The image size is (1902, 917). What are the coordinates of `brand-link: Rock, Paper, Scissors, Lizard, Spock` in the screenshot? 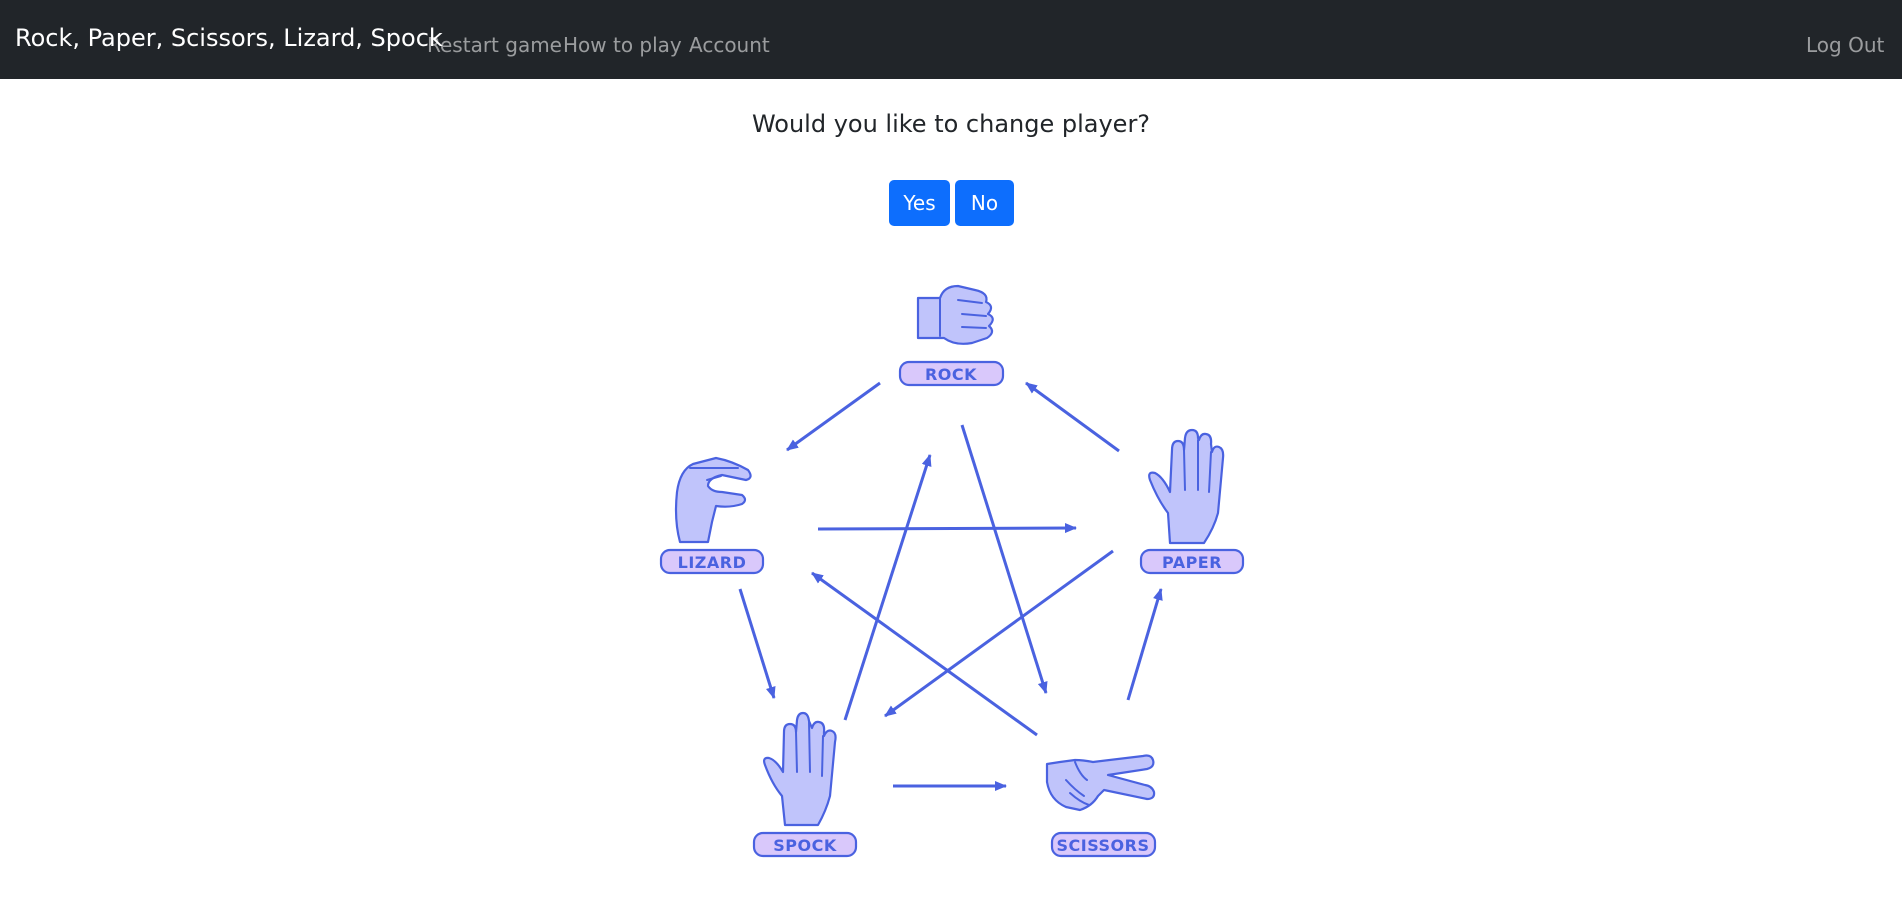 It's located at (229, 38).